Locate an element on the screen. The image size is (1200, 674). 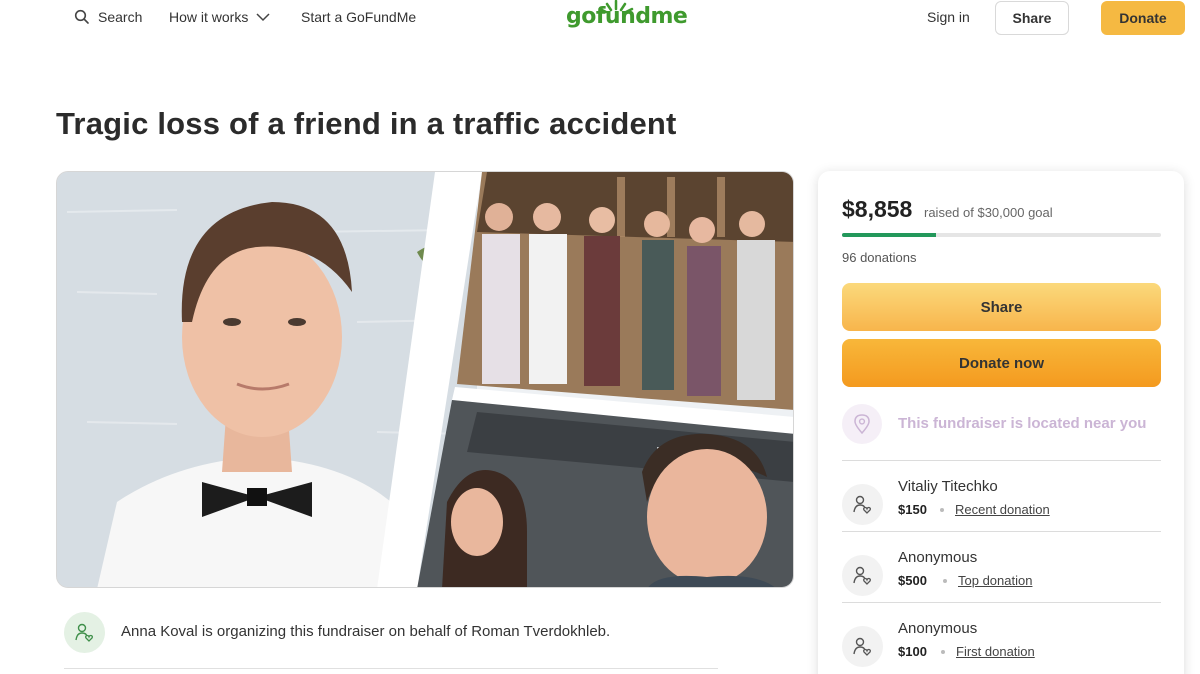
location-badge is located at coordinates (862, 424).